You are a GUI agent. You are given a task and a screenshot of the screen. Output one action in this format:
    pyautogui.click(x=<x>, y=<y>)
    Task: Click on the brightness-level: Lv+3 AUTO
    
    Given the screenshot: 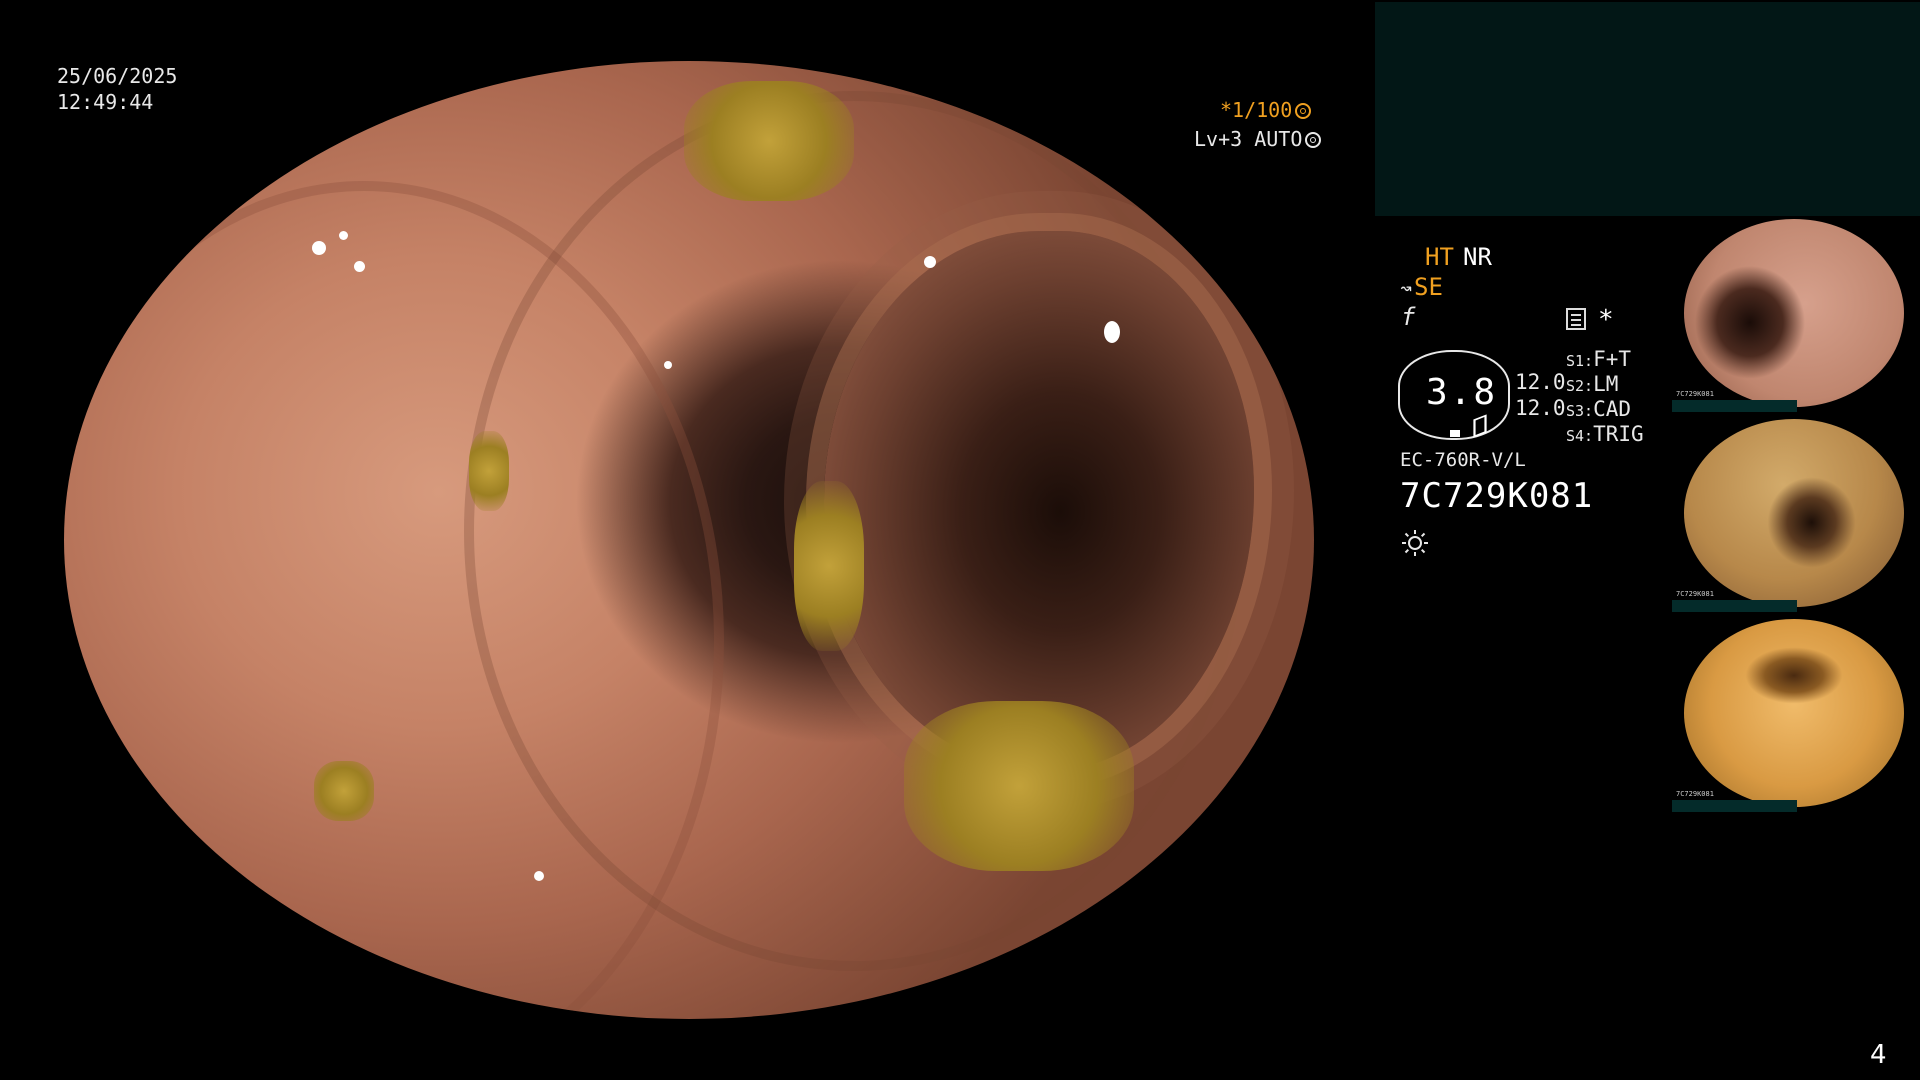 What is the action you would take?
    pyautogui.click(x=1258, y=139)
    